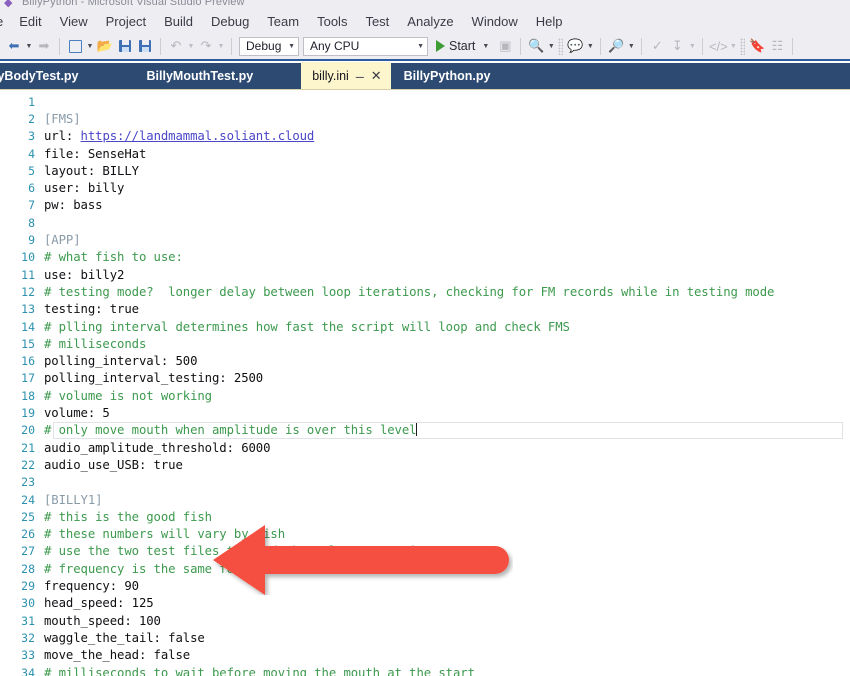 The width and height of the screenshot is (850, 676). I want to click on line-number: 25, so click(28, 516).